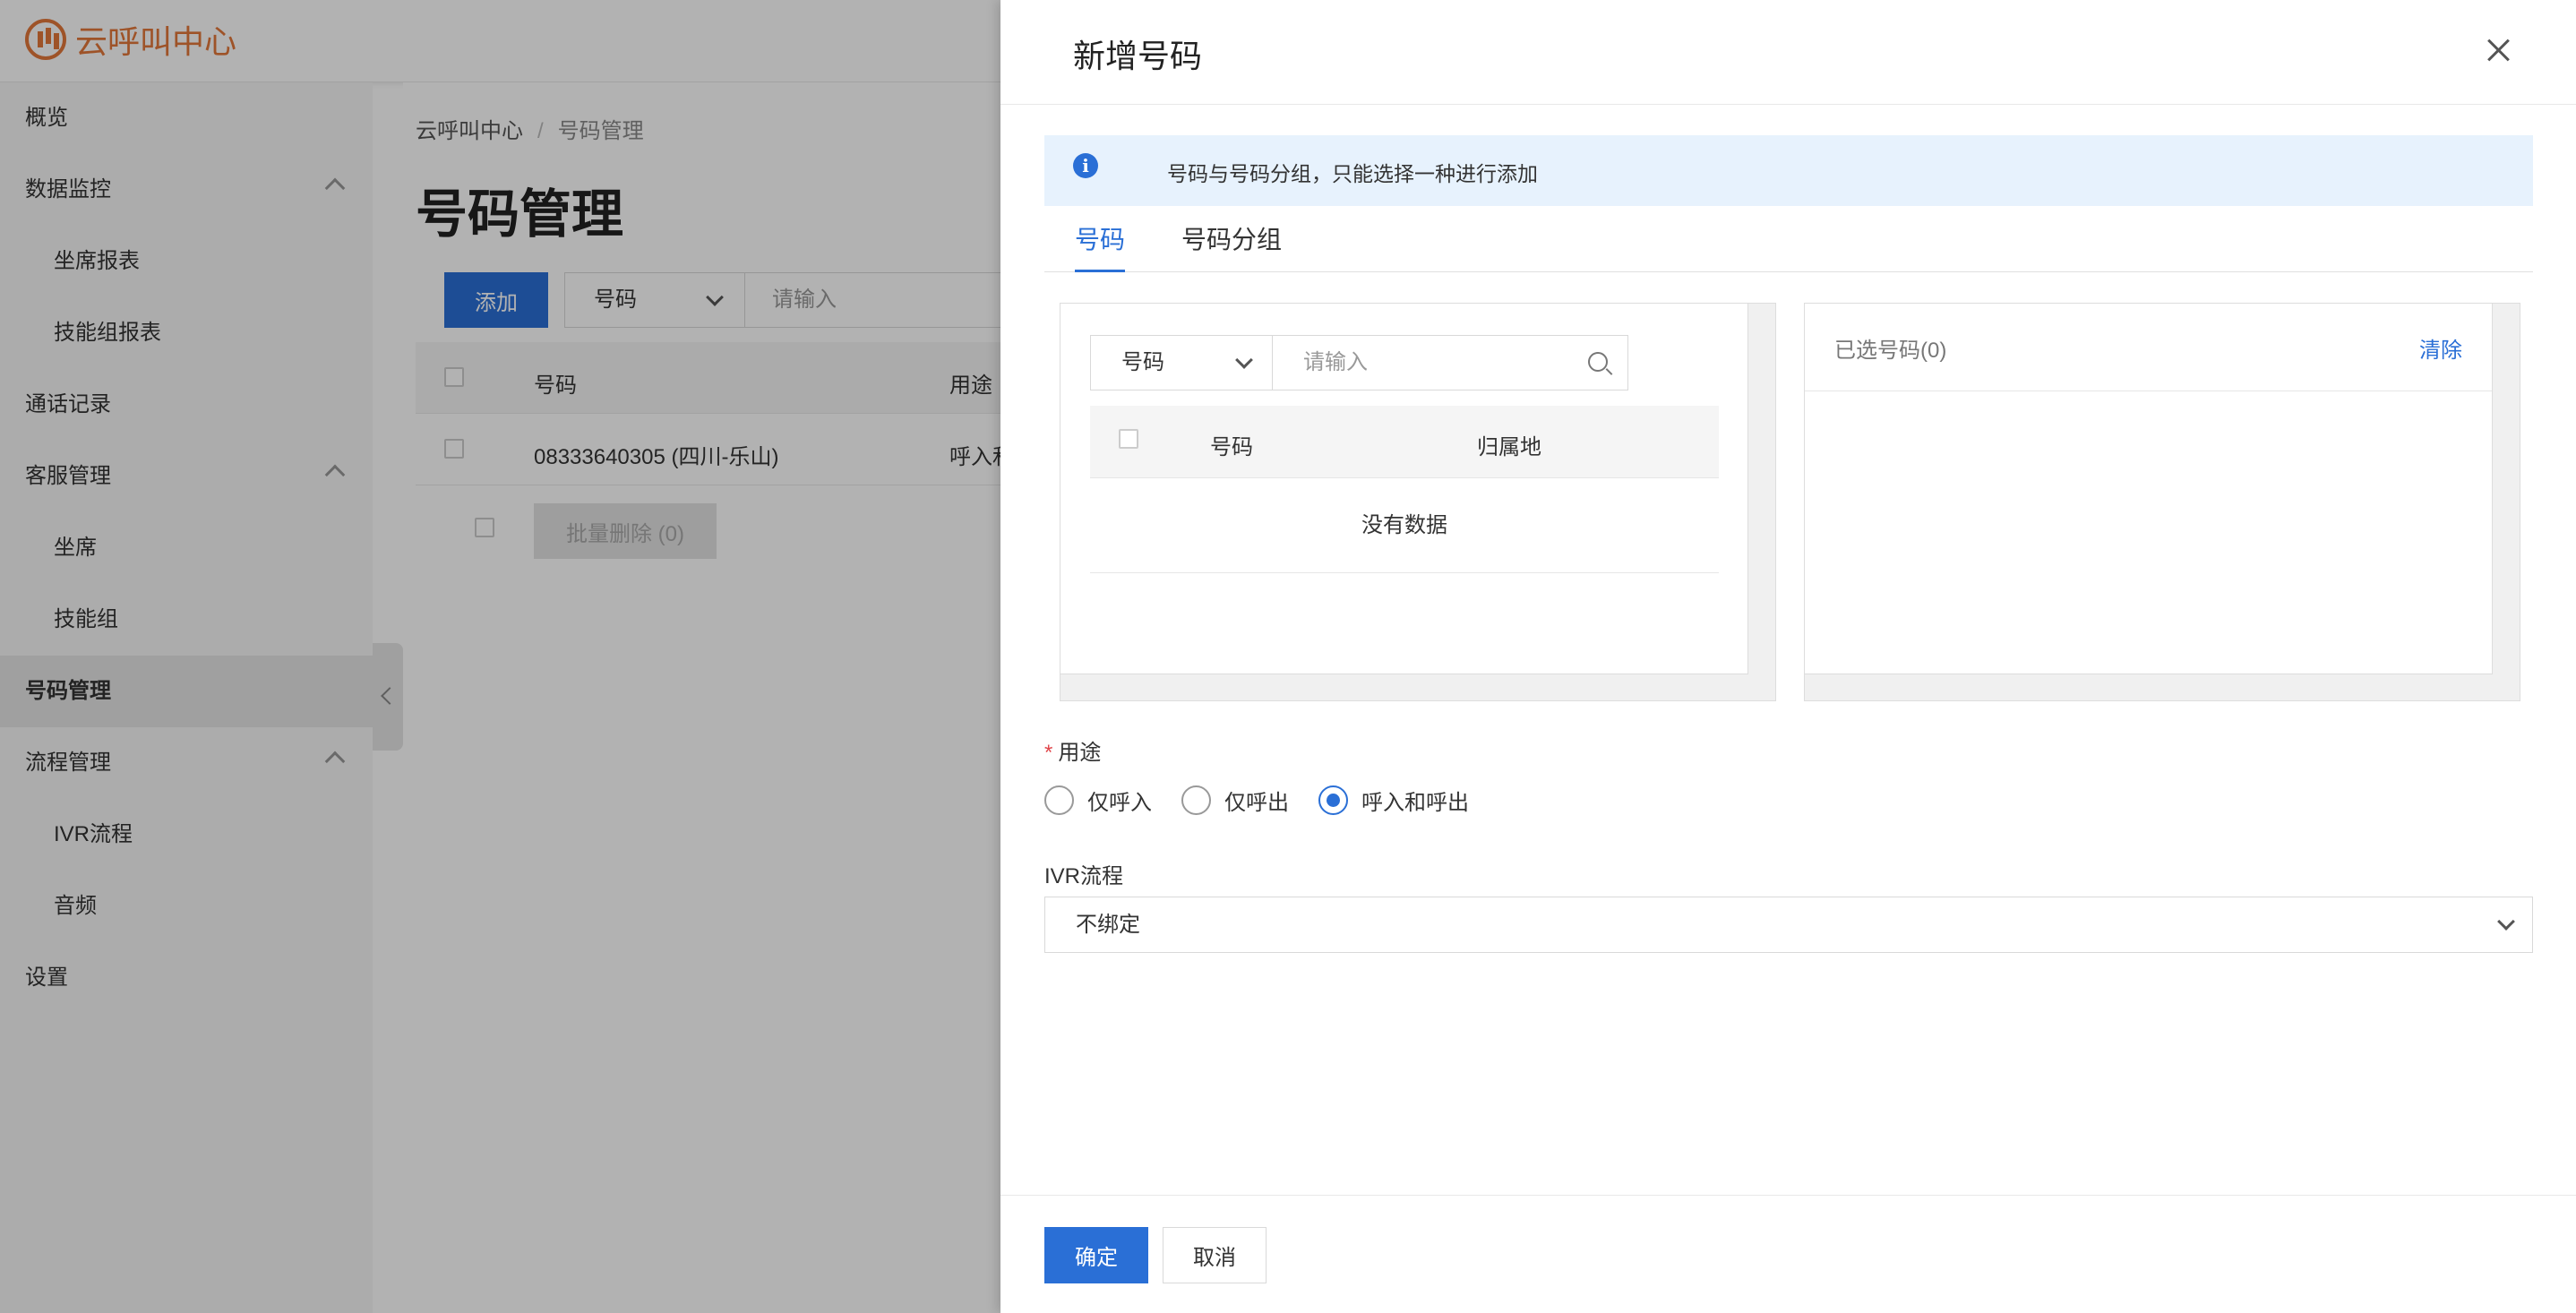 The image size is (2576, 1313). What do you see at coordinates (1096, 1255) in the screenshot?
I see `confirm-button: 确定` at bounding box center [1096, 1255].